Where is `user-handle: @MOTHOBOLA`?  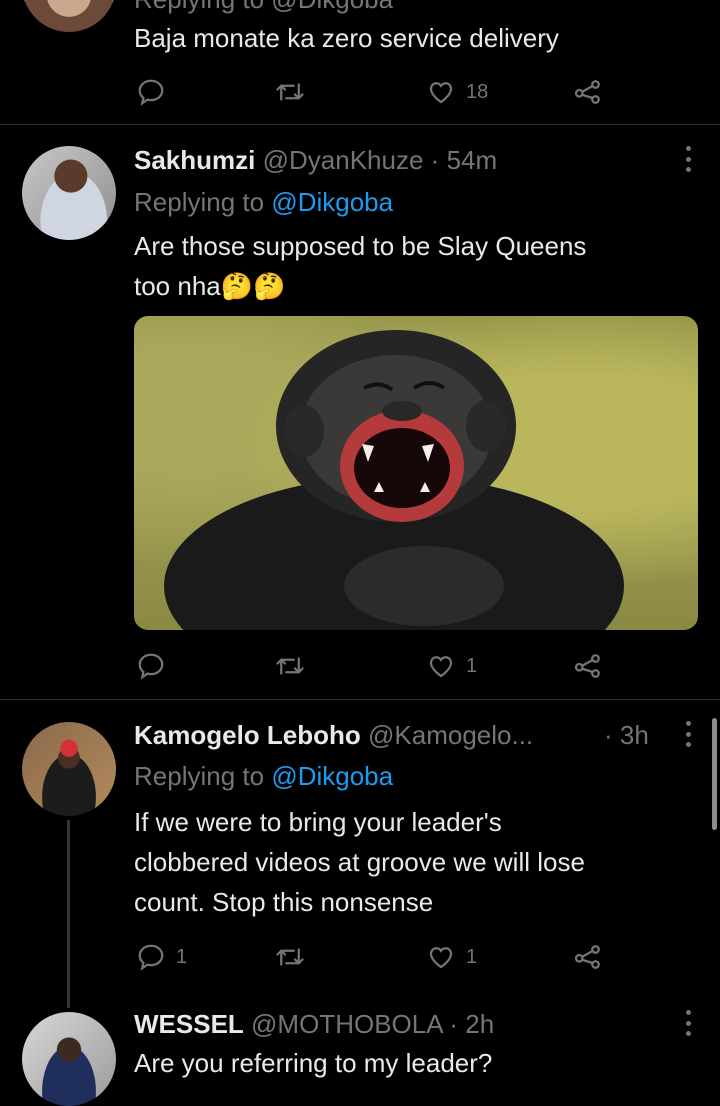 user-handle: @MOTHOBOLA is located at coordinates (346, 1024).